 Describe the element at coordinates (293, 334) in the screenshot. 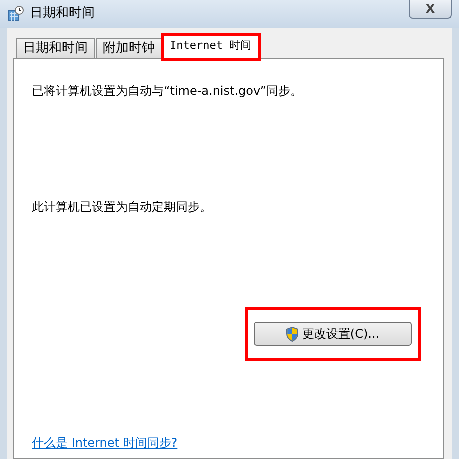

I see `shield-icon` at that location.